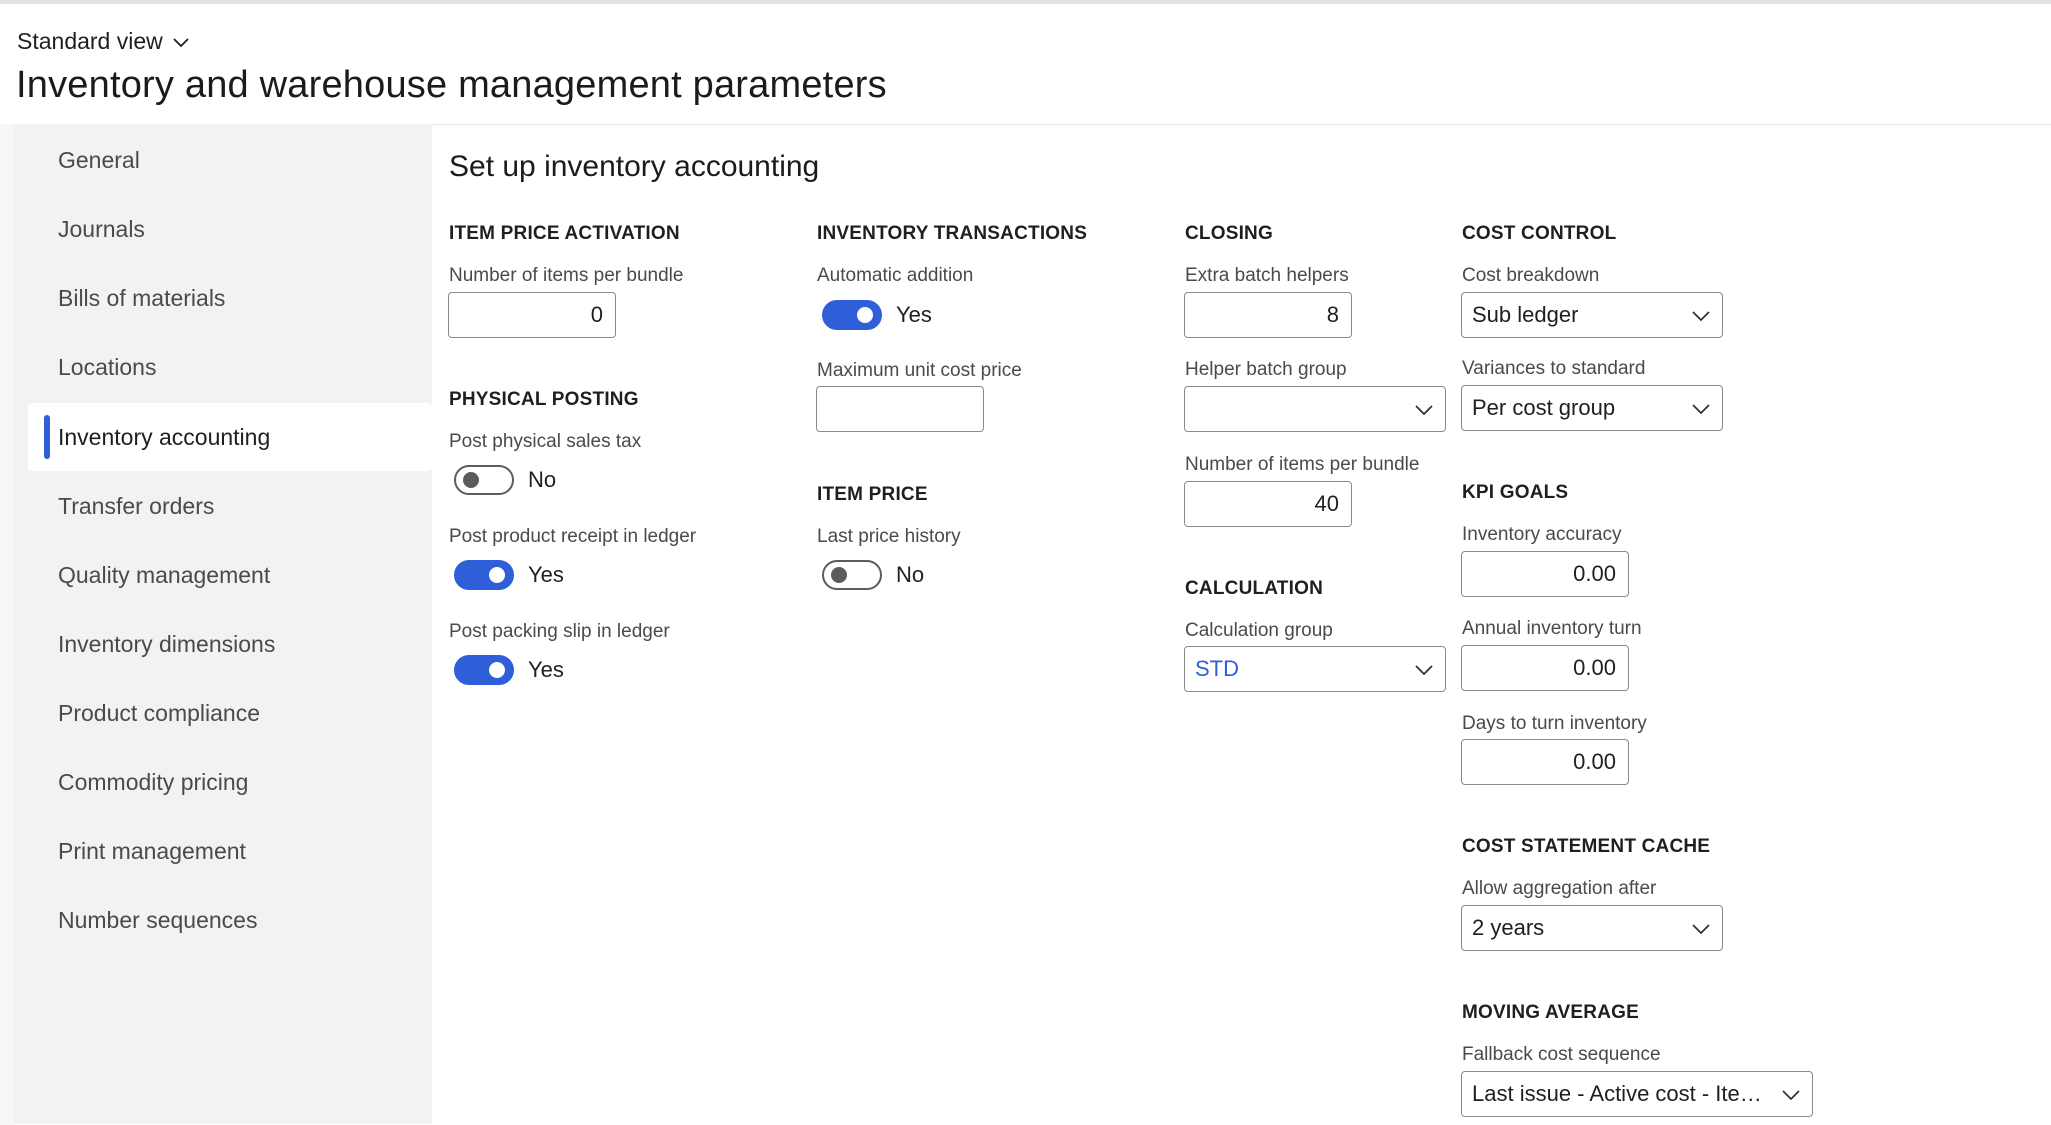  What do you see at coordinates (532, 315) in the screenshot?
I see `items-per-bundle-input` at bounding box center [532, 315].